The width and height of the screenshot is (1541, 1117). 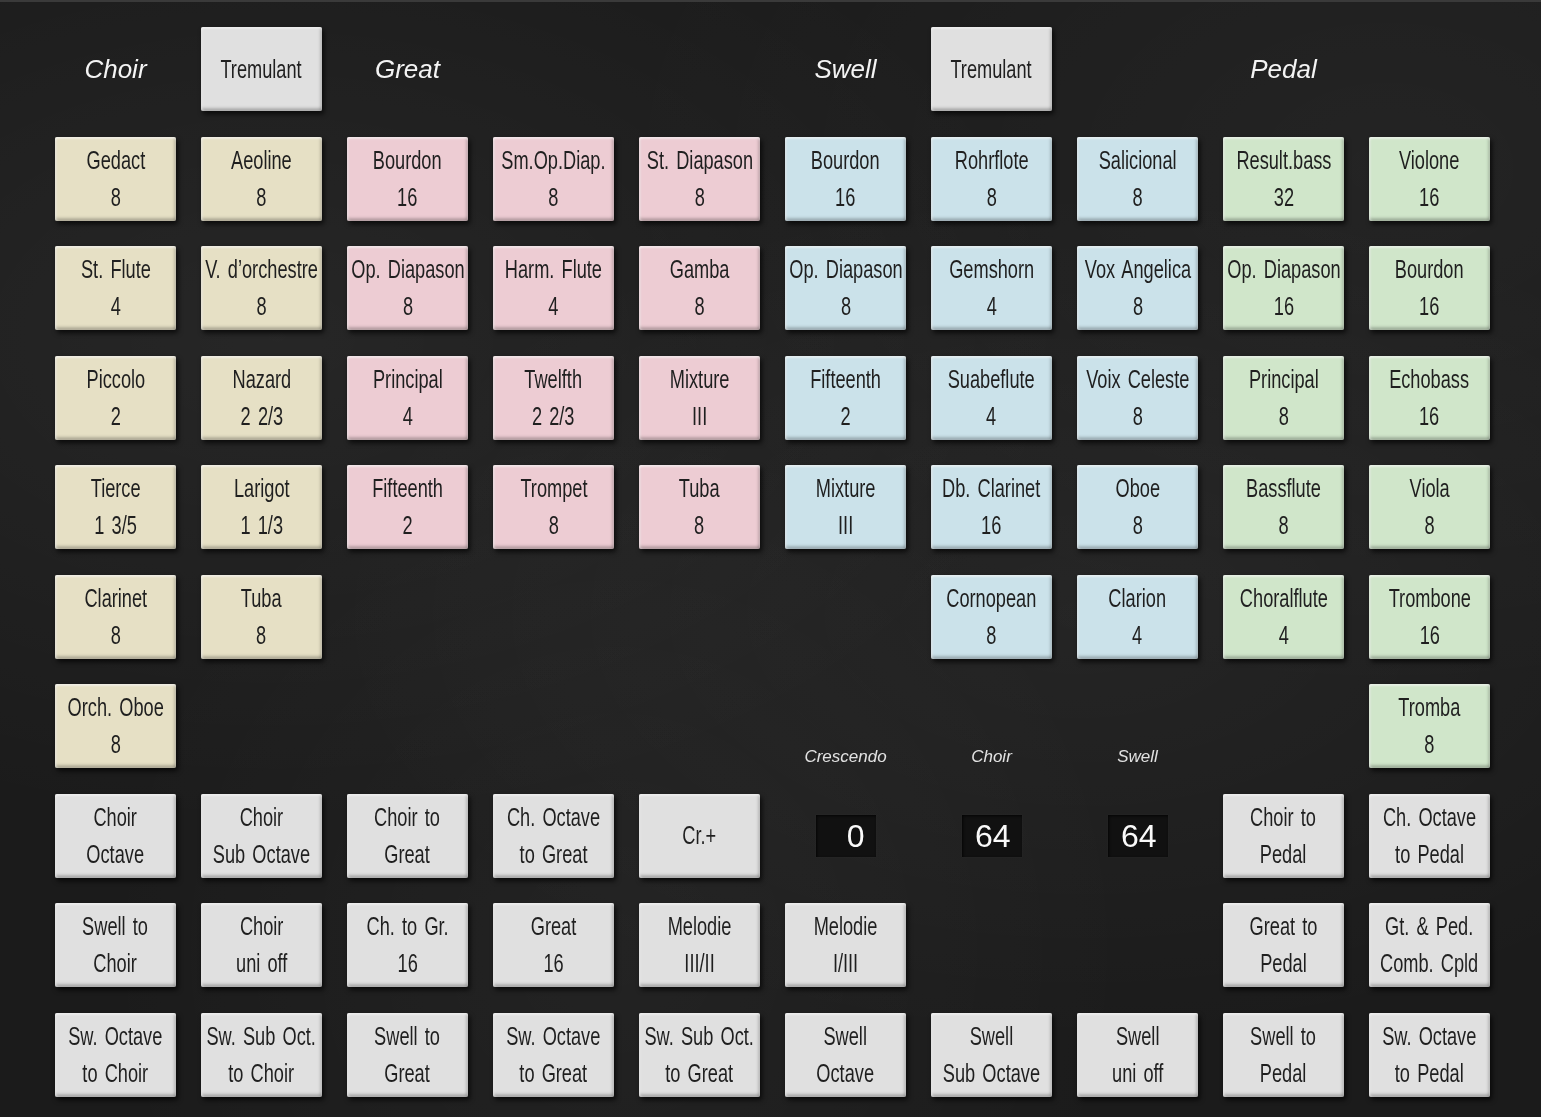 What do you see at coordinates (1283, 69) in the screenshot?
I see `division-heading: Pedal` at bounding box center [1283, 69].